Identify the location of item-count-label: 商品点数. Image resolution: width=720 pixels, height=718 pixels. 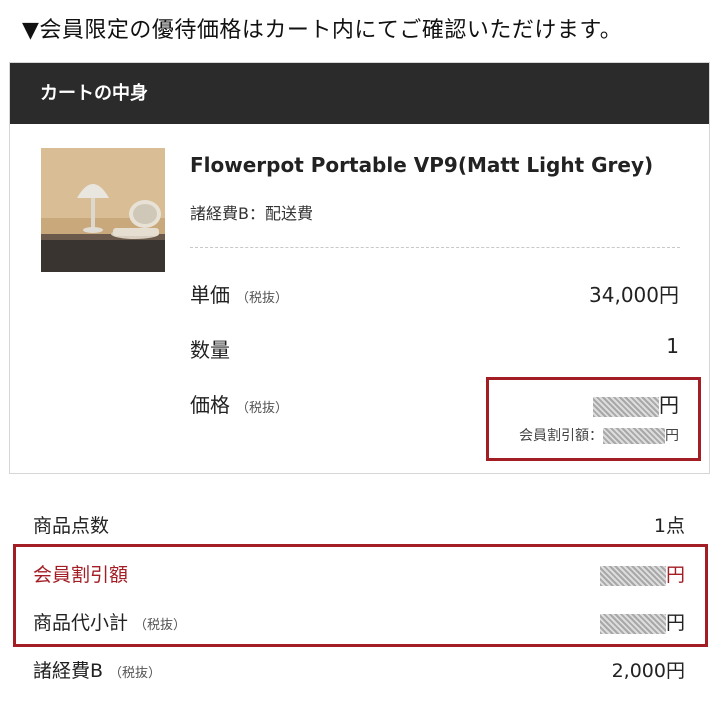
(71, 526).